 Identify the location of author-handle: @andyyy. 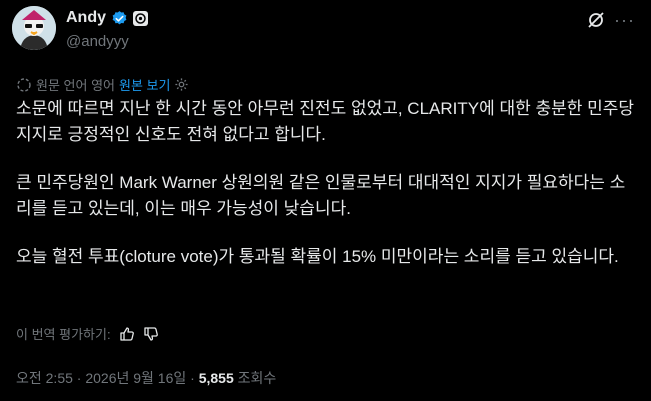
(97, 41).